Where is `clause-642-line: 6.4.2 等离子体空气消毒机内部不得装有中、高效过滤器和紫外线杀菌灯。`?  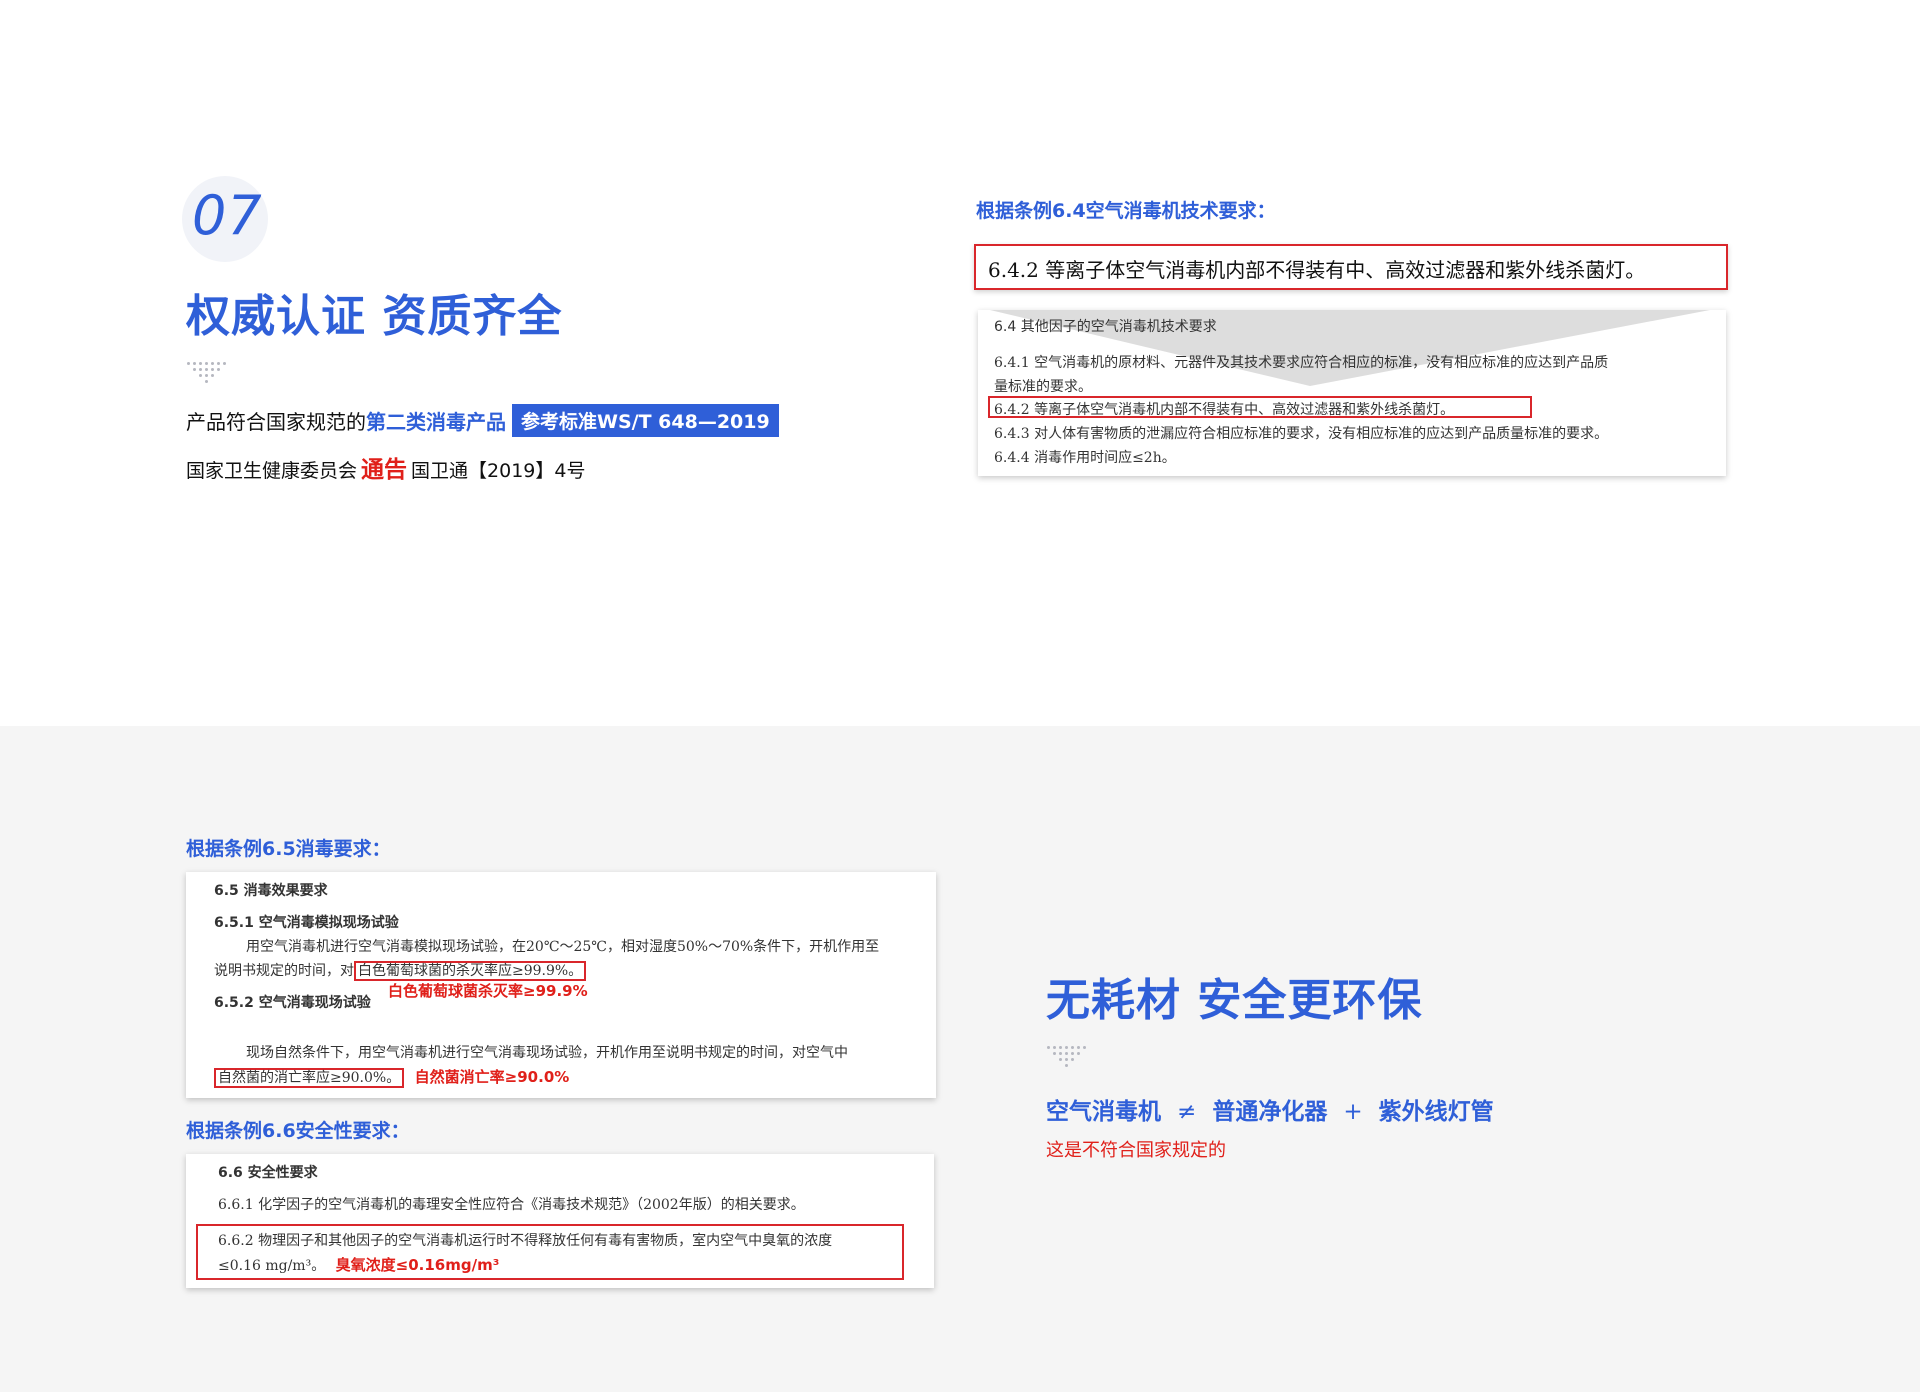 clause-642-line: 6.4.2 等离子体空气消毒机内部不得装有中、高效过滤器和紫外线杀菌灯。 is located at coordinates (1224, 410).